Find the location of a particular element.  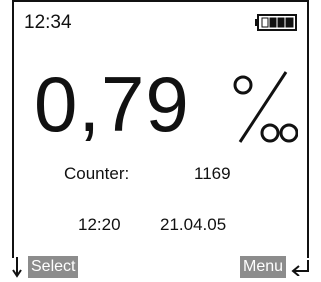

select-softkey: Select is located at coordinates (53, 267).